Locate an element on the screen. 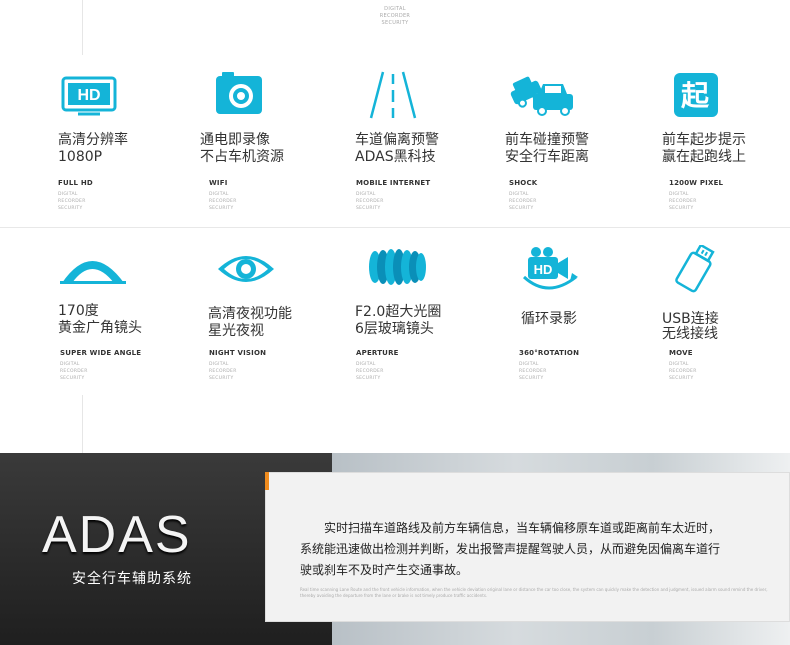  top-caption: DIGITAL RECORDER SECURITY is located at coordinates (395, 16).